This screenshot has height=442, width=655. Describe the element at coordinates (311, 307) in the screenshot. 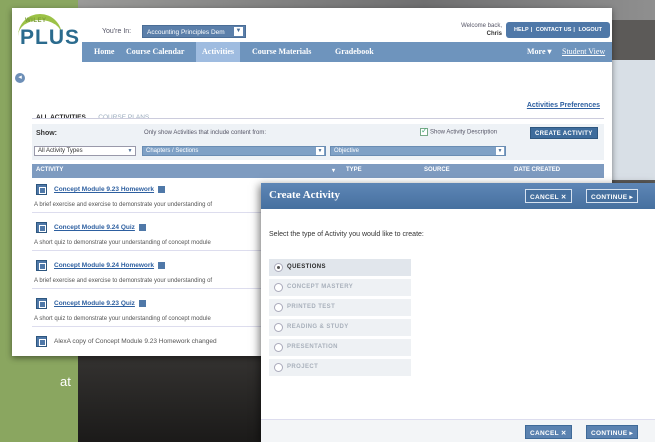

I see `option-label: PRINTED TEST` at that location.